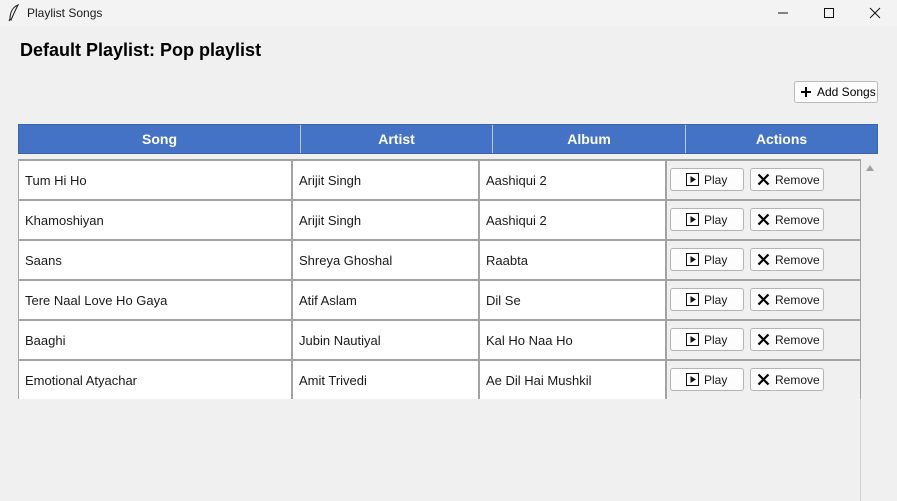 This screenshot has height=501, width=897. Describe the element at coordinates (386, 379) in the screenshot. I see `artist-cell: Amit Trivedi` at that location.